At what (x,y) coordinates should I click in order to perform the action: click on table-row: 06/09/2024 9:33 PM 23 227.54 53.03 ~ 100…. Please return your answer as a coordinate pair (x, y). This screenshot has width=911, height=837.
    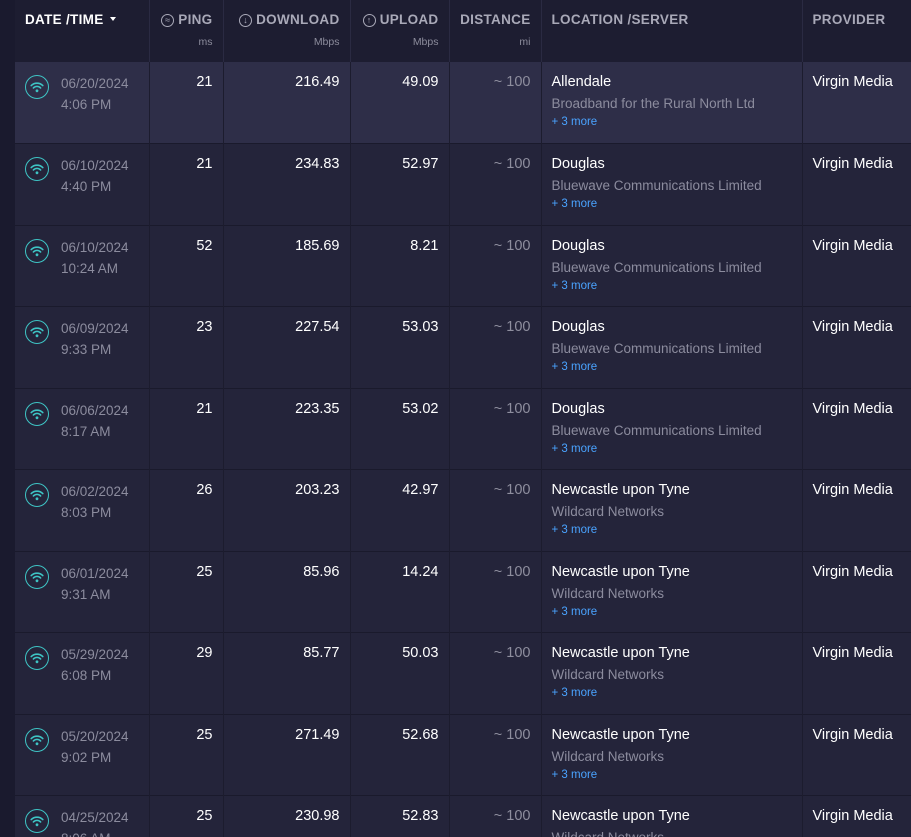
    Looking at the image, I should click on (463, 347).